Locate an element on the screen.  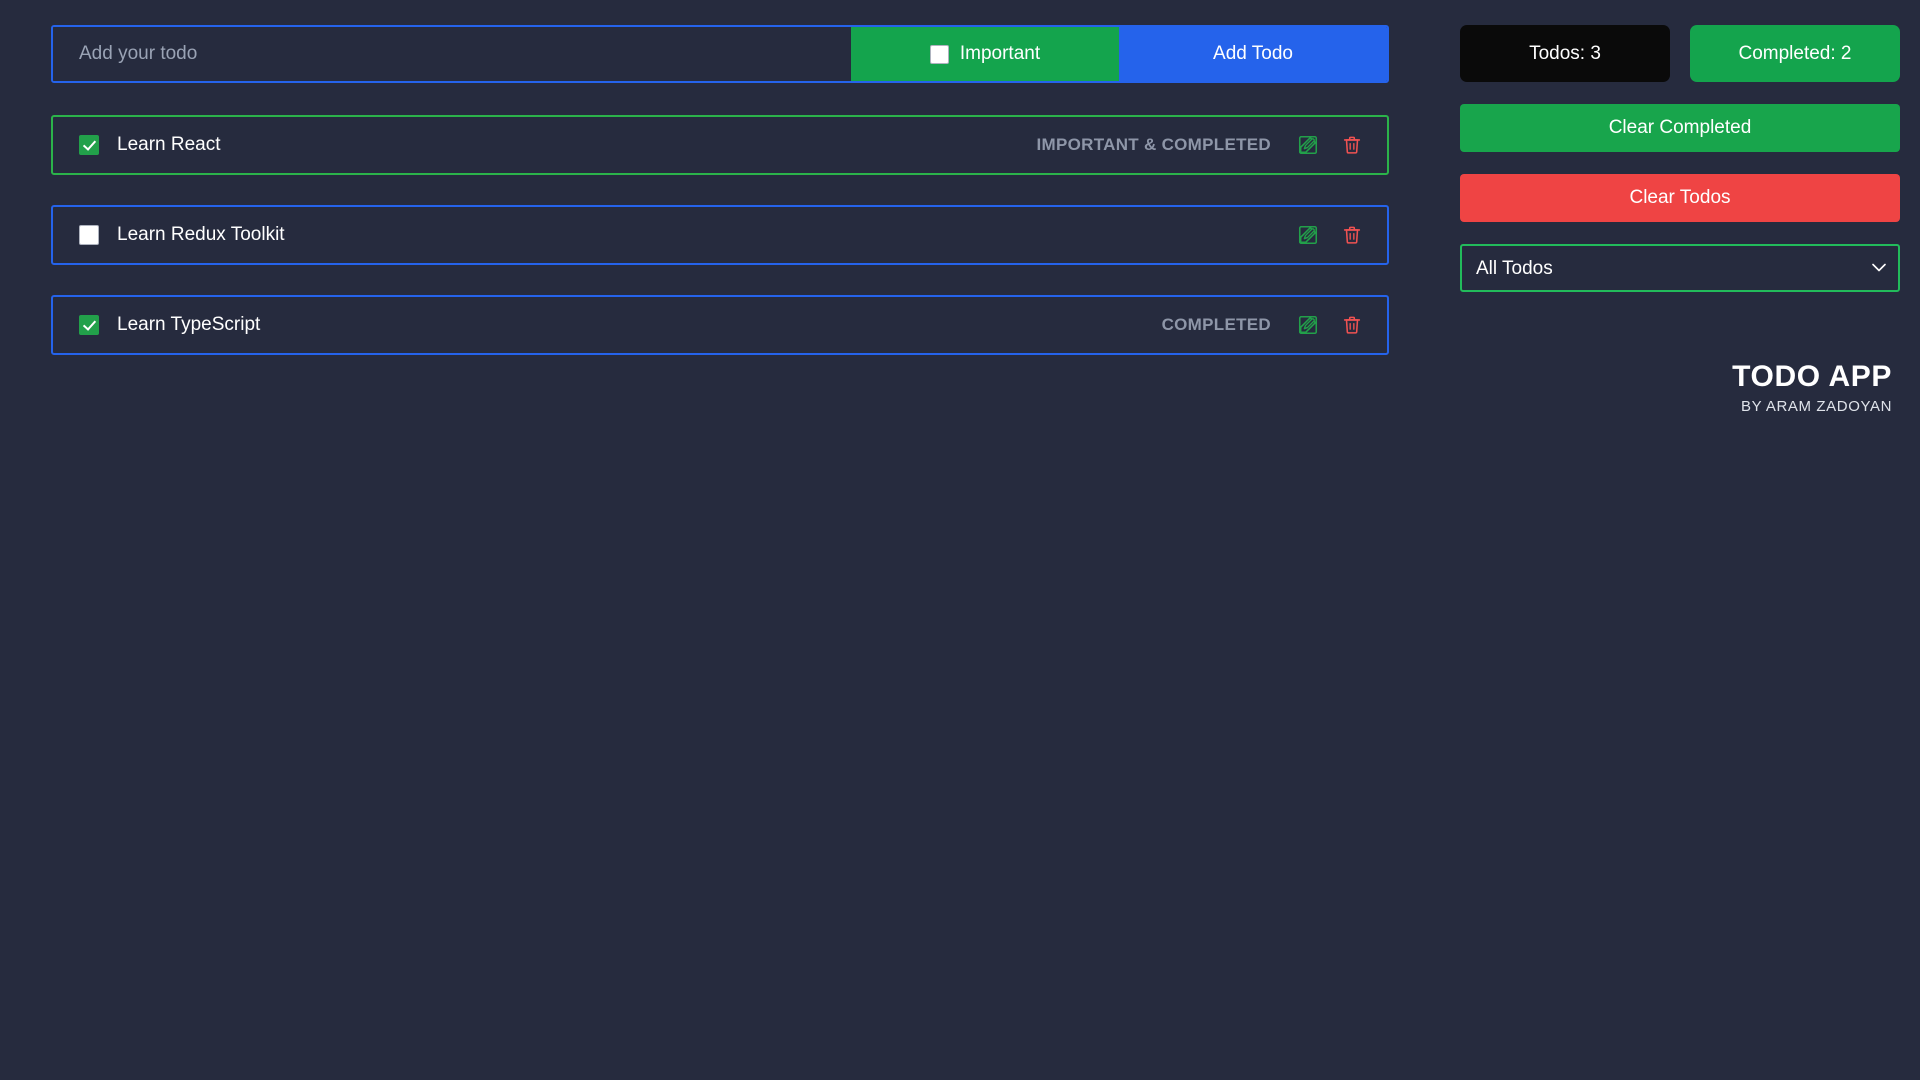
clear-todos-label: Clear Todos is located at coordinates (1680, 197).